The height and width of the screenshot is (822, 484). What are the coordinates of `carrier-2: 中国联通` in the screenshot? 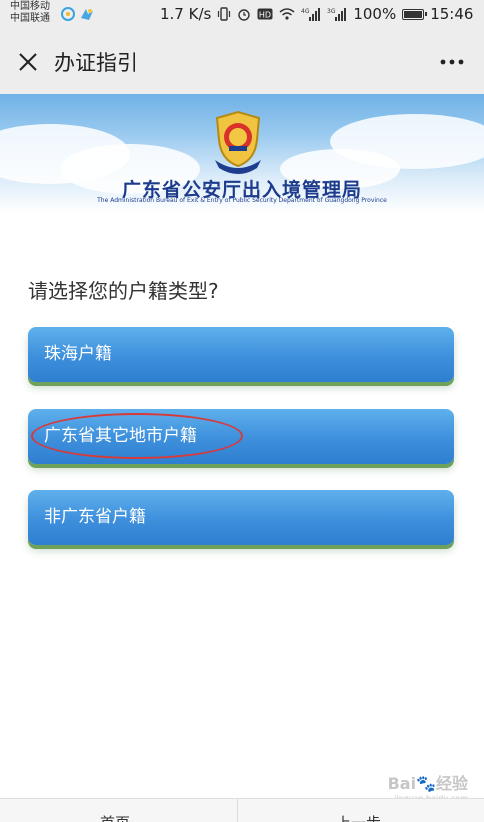 It's located at (30, 18).